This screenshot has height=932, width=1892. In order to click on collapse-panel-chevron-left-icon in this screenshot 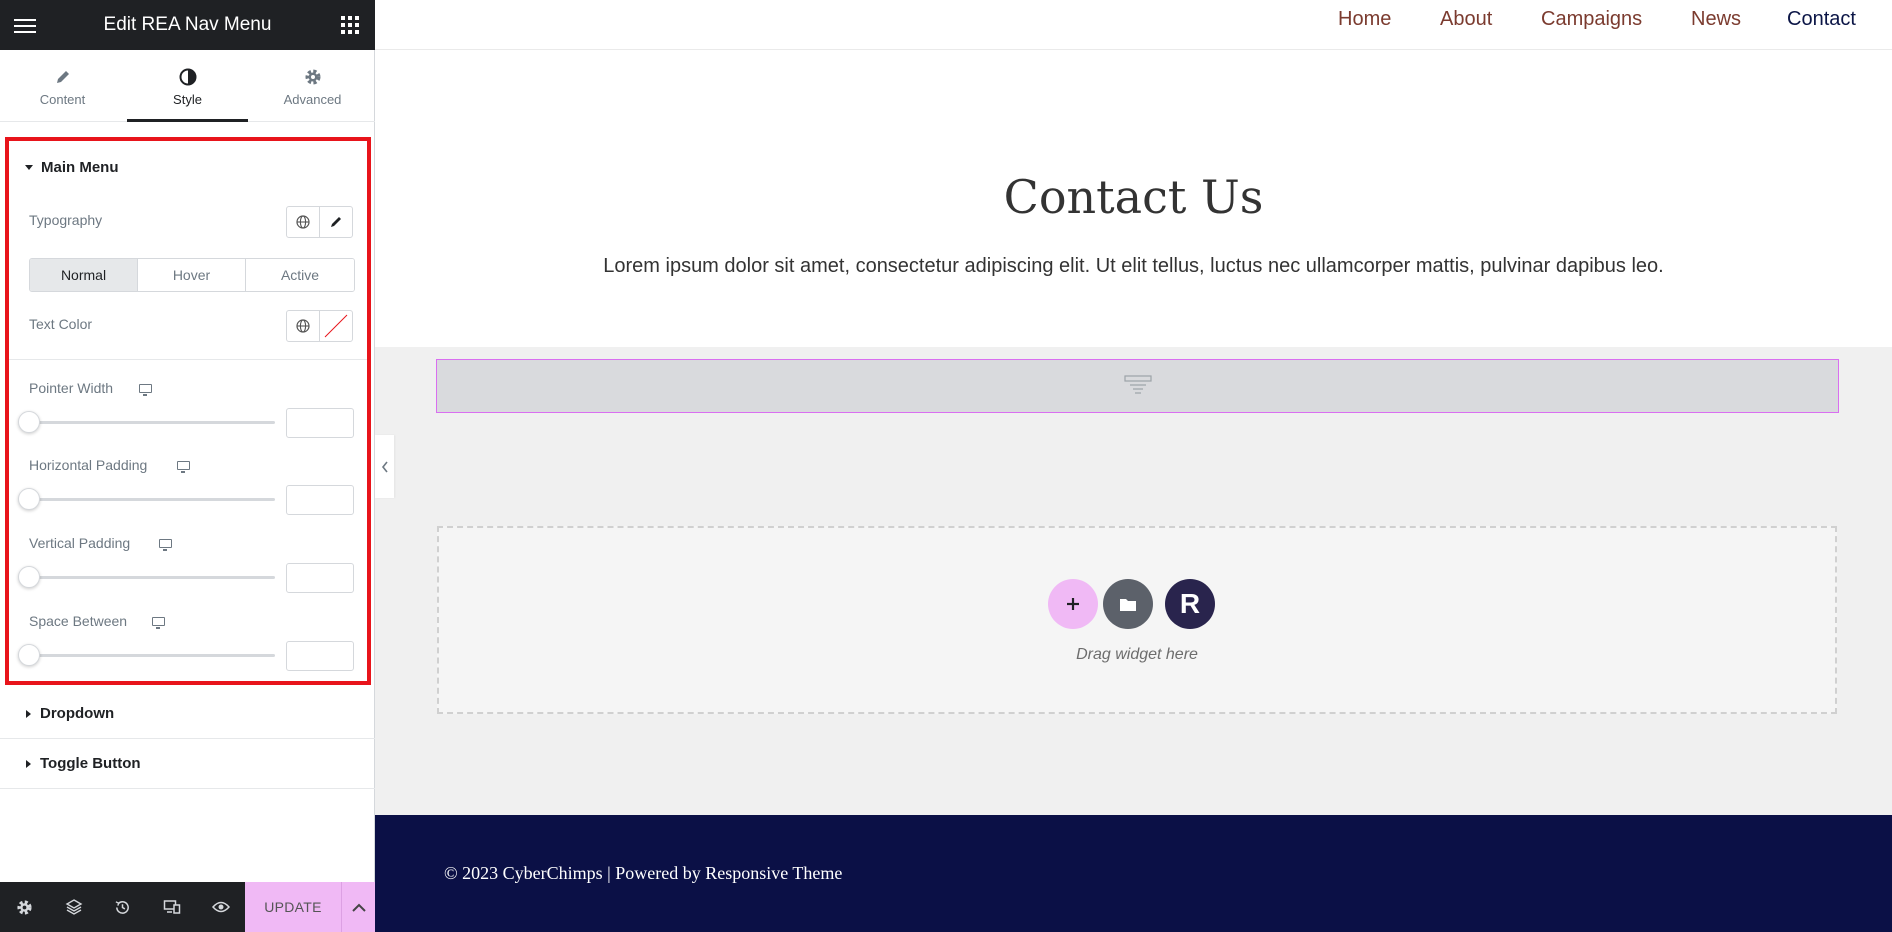, I will do `click(384, 466)`.